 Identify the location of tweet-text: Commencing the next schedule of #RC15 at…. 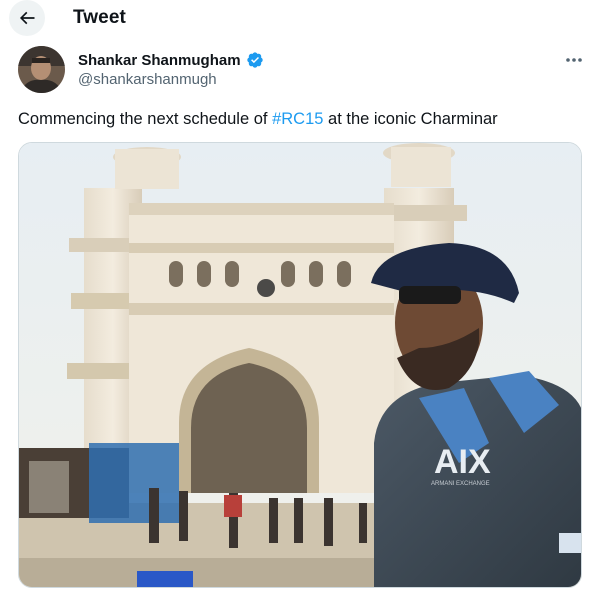
(258, 119).